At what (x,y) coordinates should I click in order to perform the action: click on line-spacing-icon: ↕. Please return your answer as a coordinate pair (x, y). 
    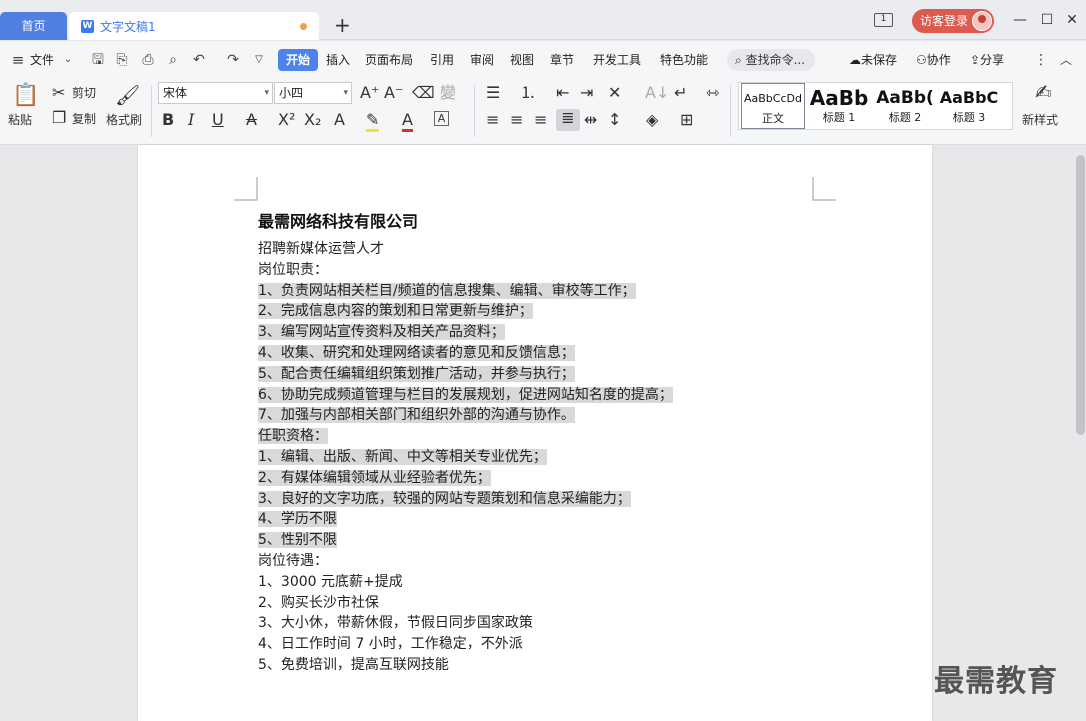
    Looking at the image, I should click on (614, 120).